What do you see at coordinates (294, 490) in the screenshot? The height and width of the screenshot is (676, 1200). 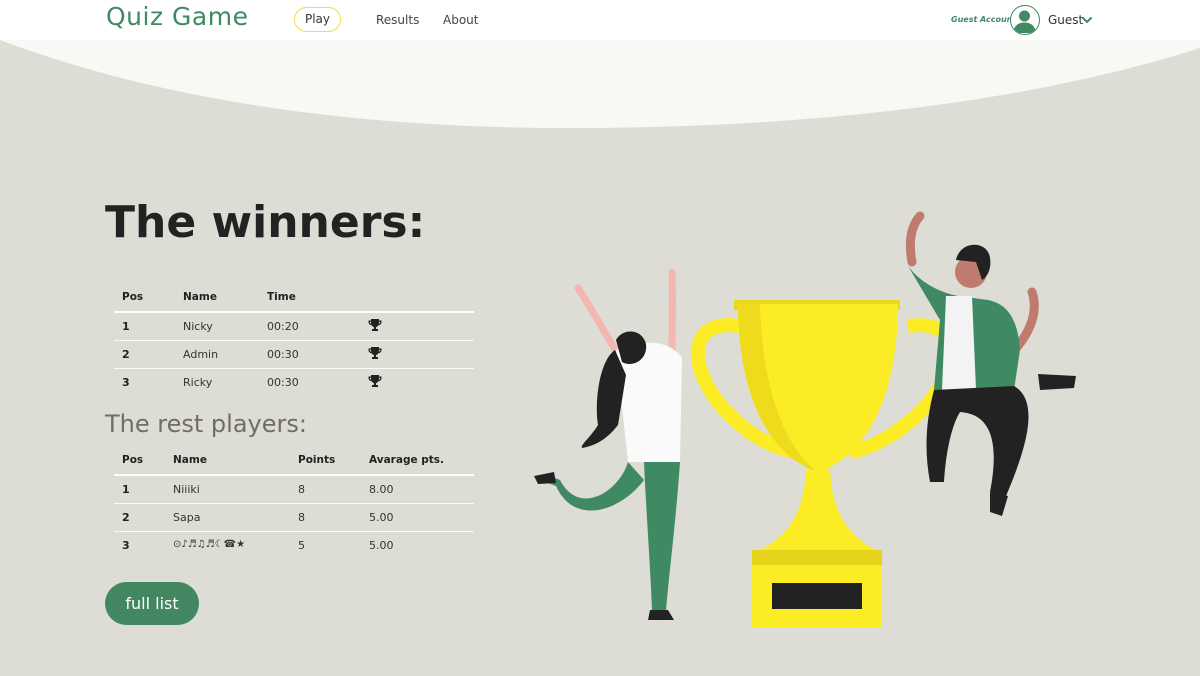 I see `table-row: 1 Niiiki 8 8.00` at bounding box center [294, 490].